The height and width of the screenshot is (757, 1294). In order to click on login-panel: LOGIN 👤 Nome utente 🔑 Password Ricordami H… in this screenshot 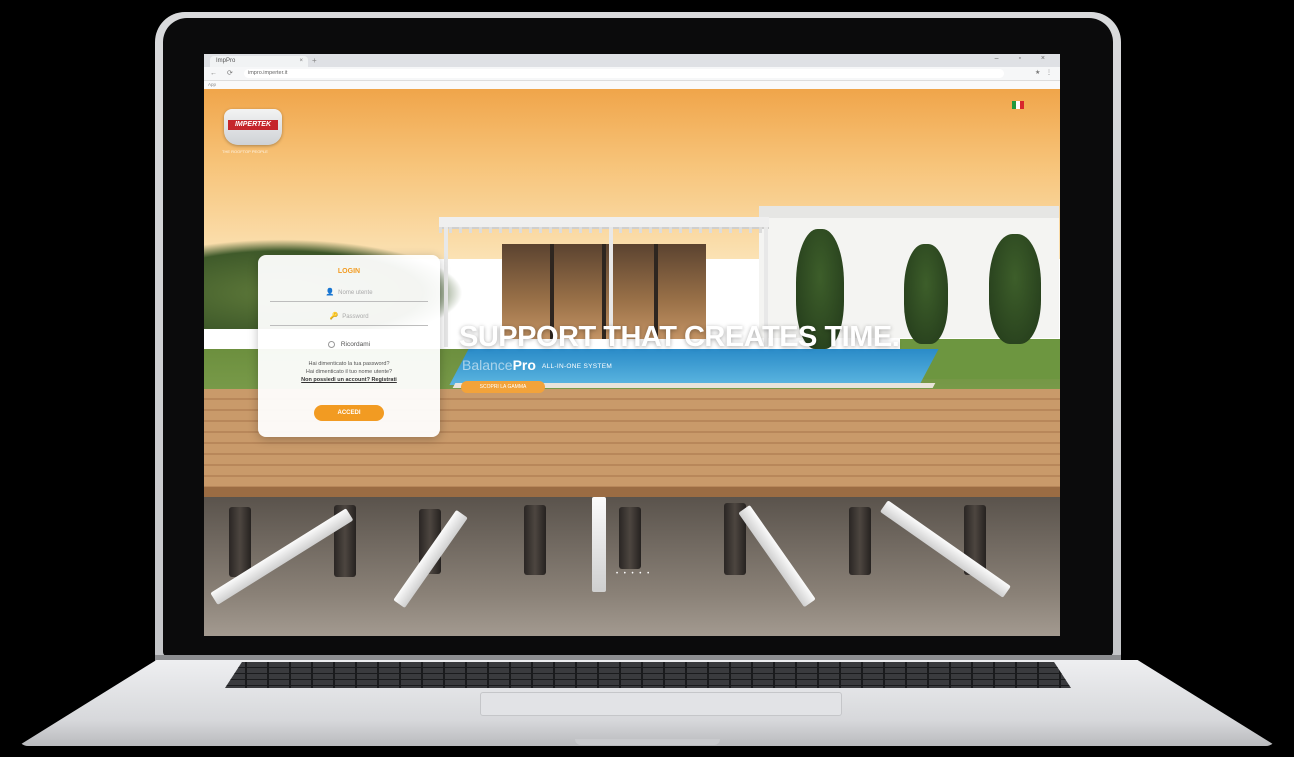, I will do `click(349, 346)`.